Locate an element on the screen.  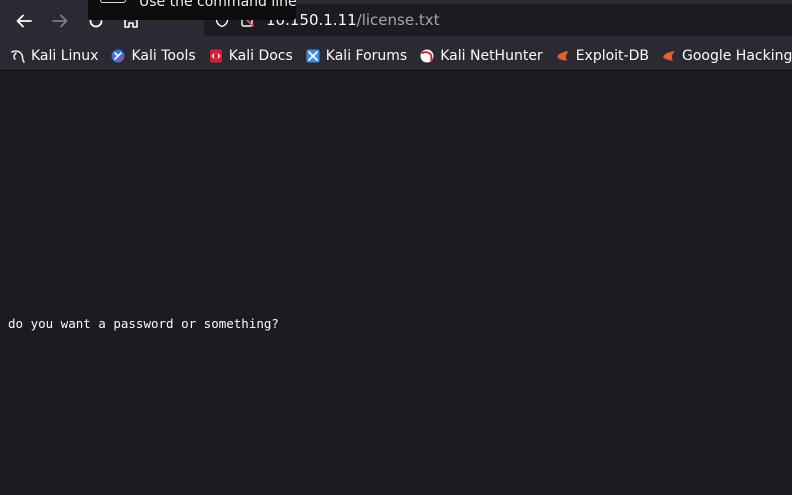
bookmark-kali-docs: Kali Docs is located at coordinates (250, 56).